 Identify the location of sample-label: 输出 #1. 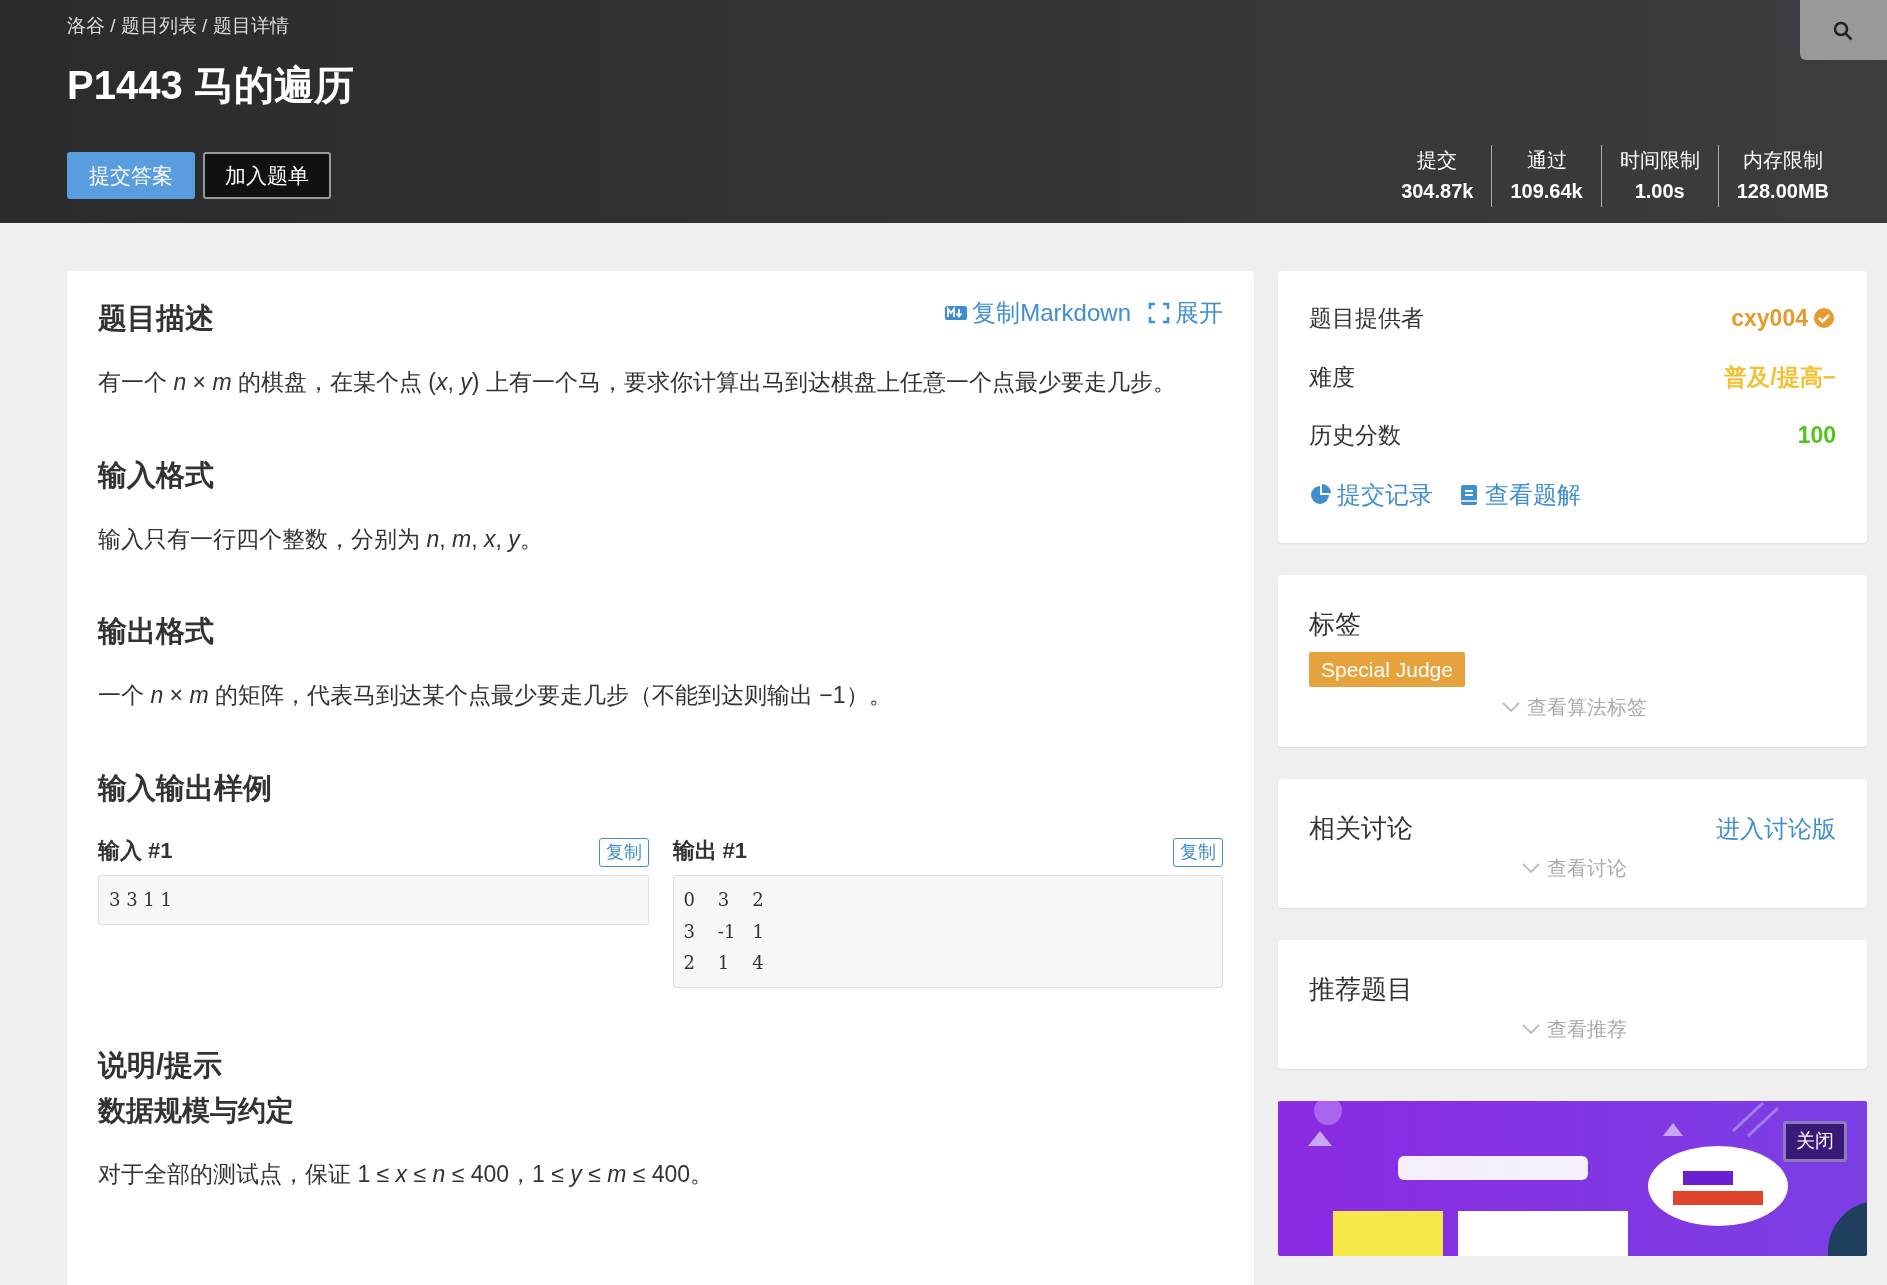
(710, 851).